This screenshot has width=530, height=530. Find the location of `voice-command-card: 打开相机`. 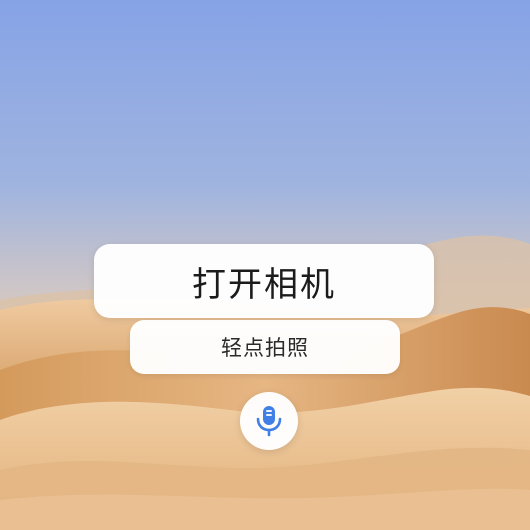

voice-command-card: 打开相机 is located at coordinates (264, 281).